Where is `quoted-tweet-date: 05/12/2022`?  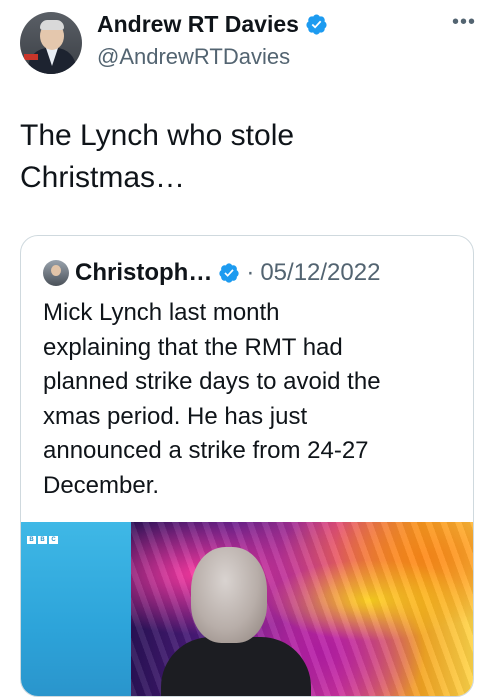
quoted-tweet-date: 05/12/2022 is located at coordinates (320, 273).